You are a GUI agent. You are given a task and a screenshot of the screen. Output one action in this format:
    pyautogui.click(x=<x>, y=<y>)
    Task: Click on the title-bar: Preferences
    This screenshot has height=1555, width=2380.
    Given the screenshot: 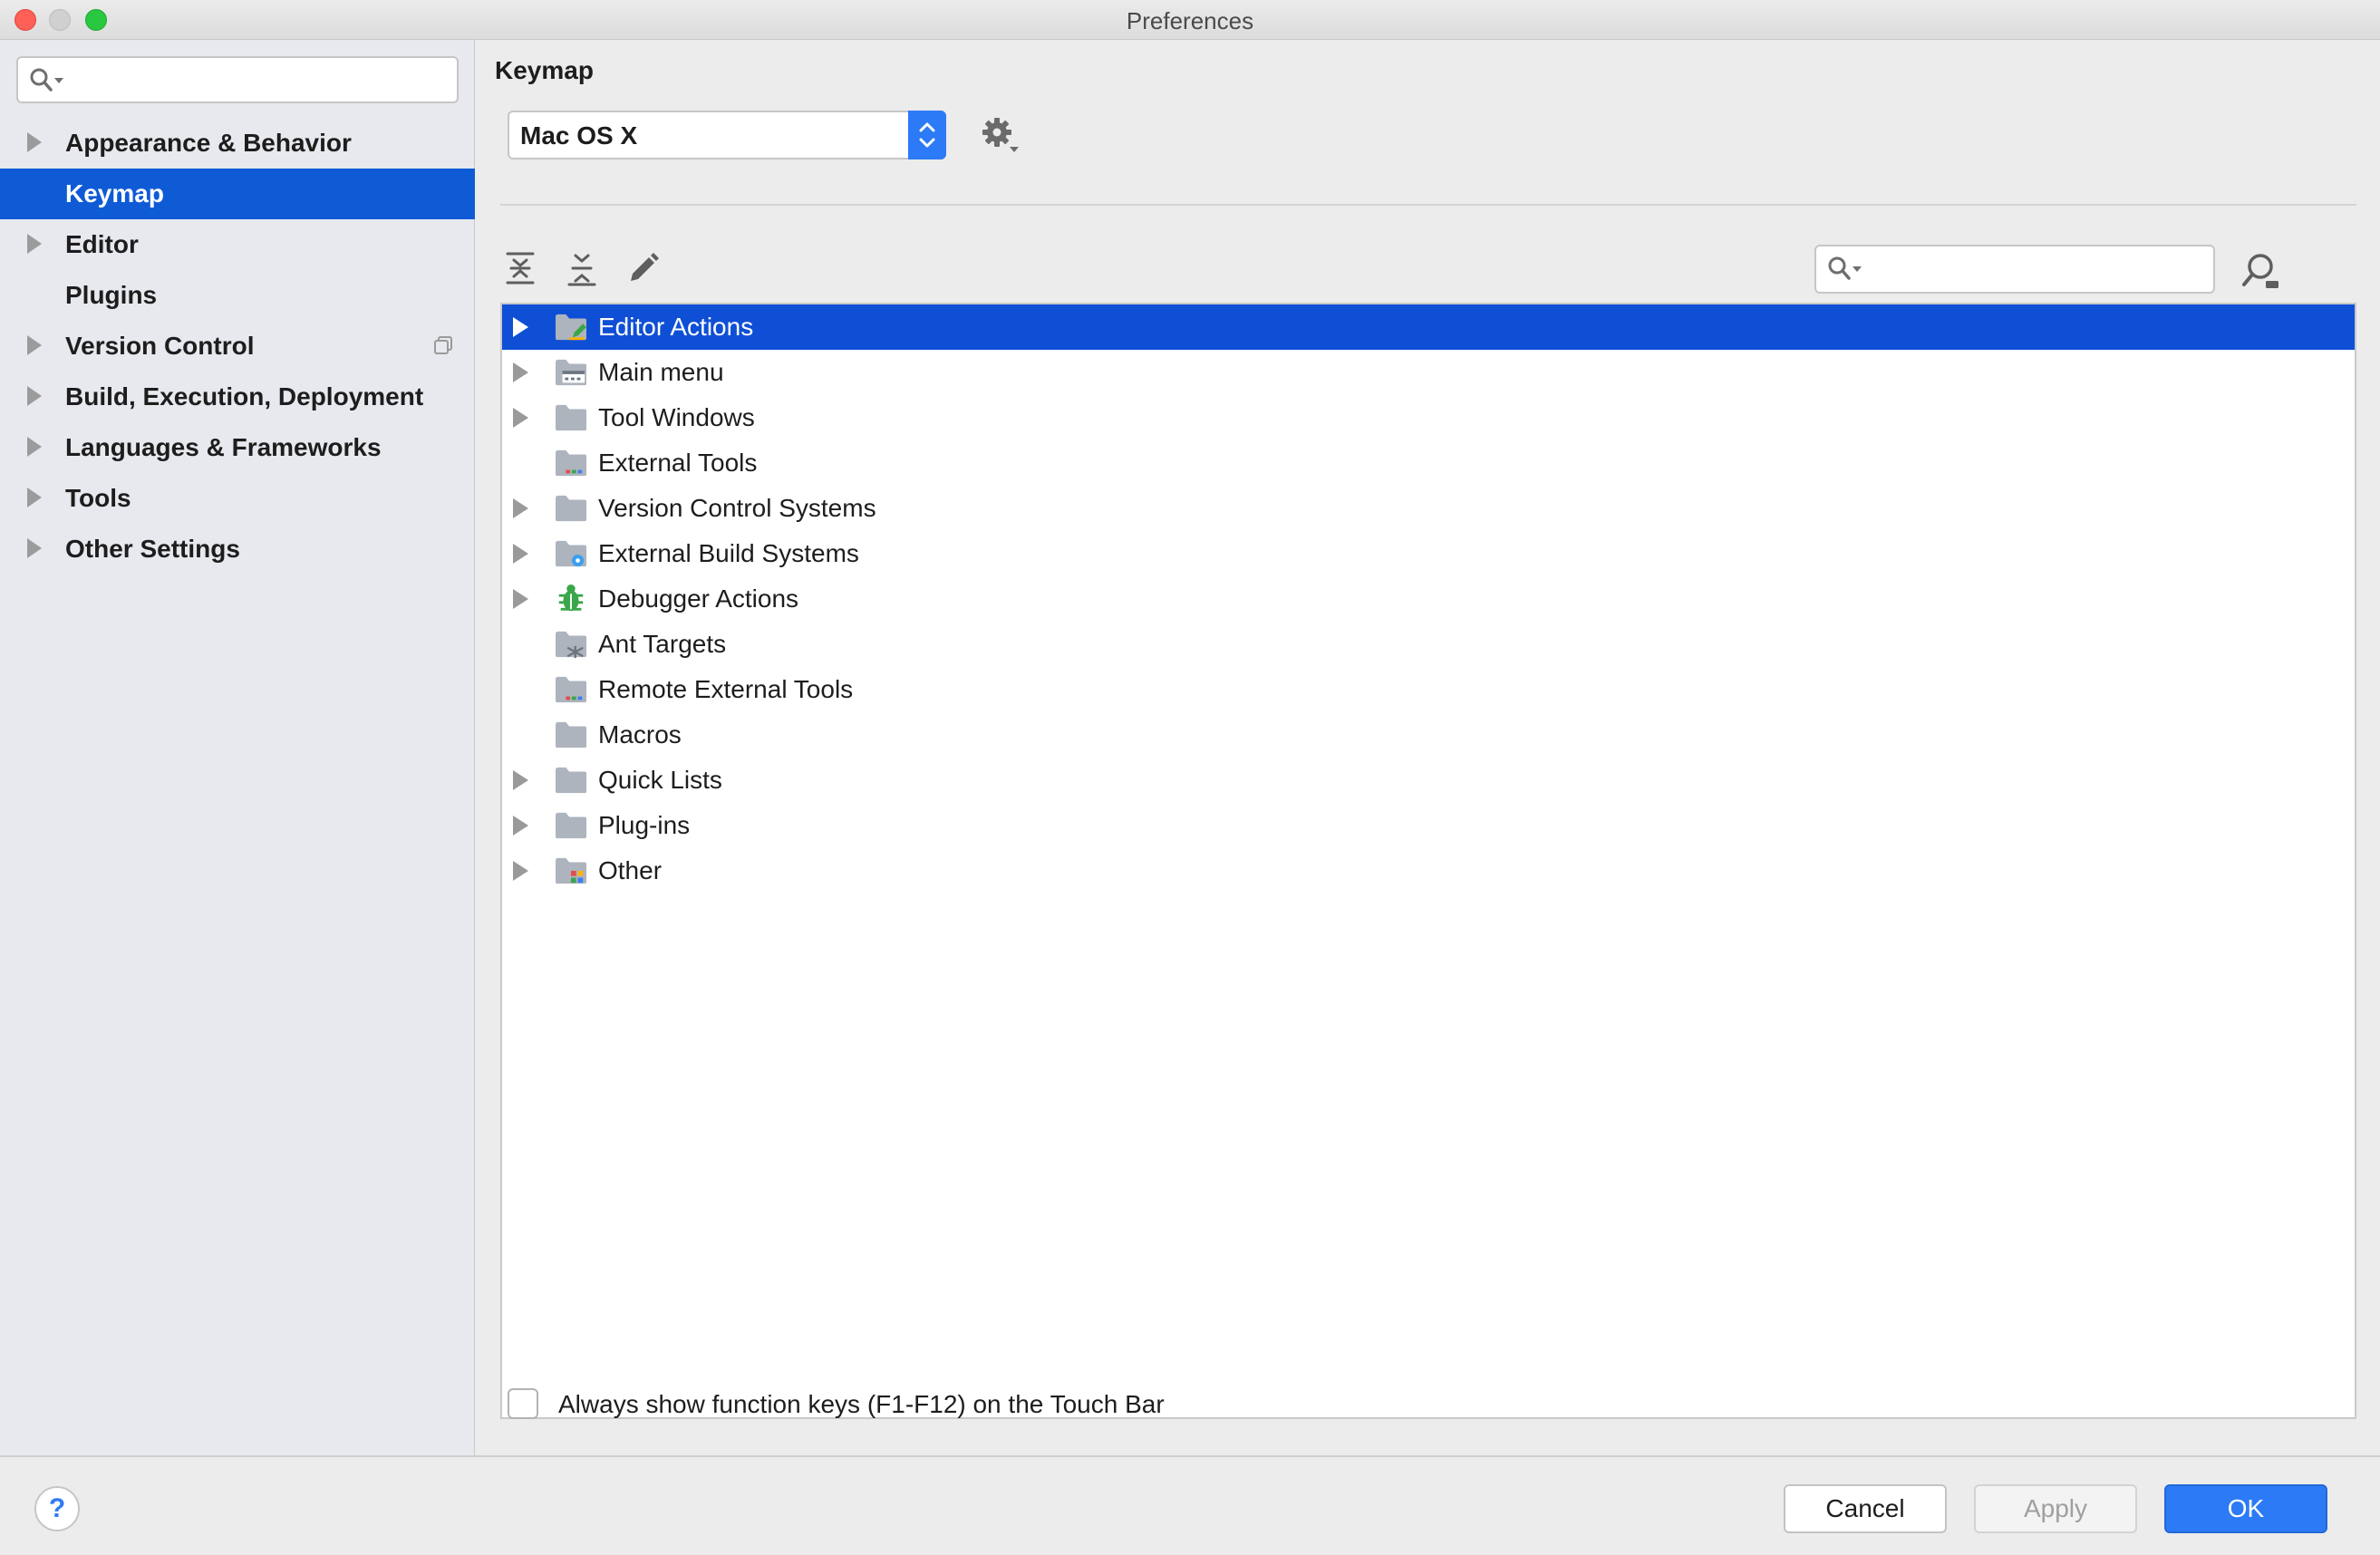 What is the action you would take?
    pyautogui.click(x=1190, y=20)
    